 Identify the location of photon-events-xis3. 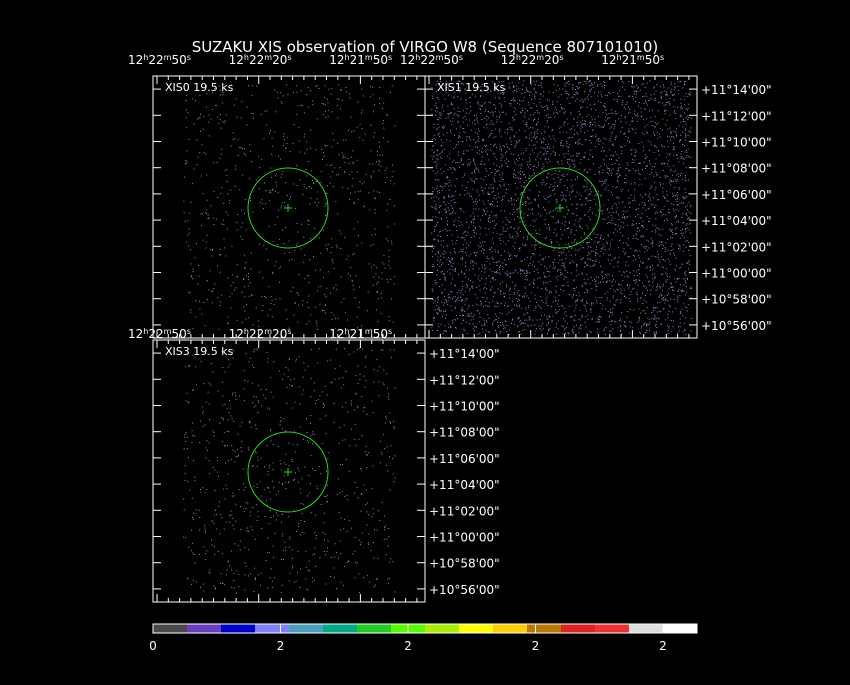
(289, 470).